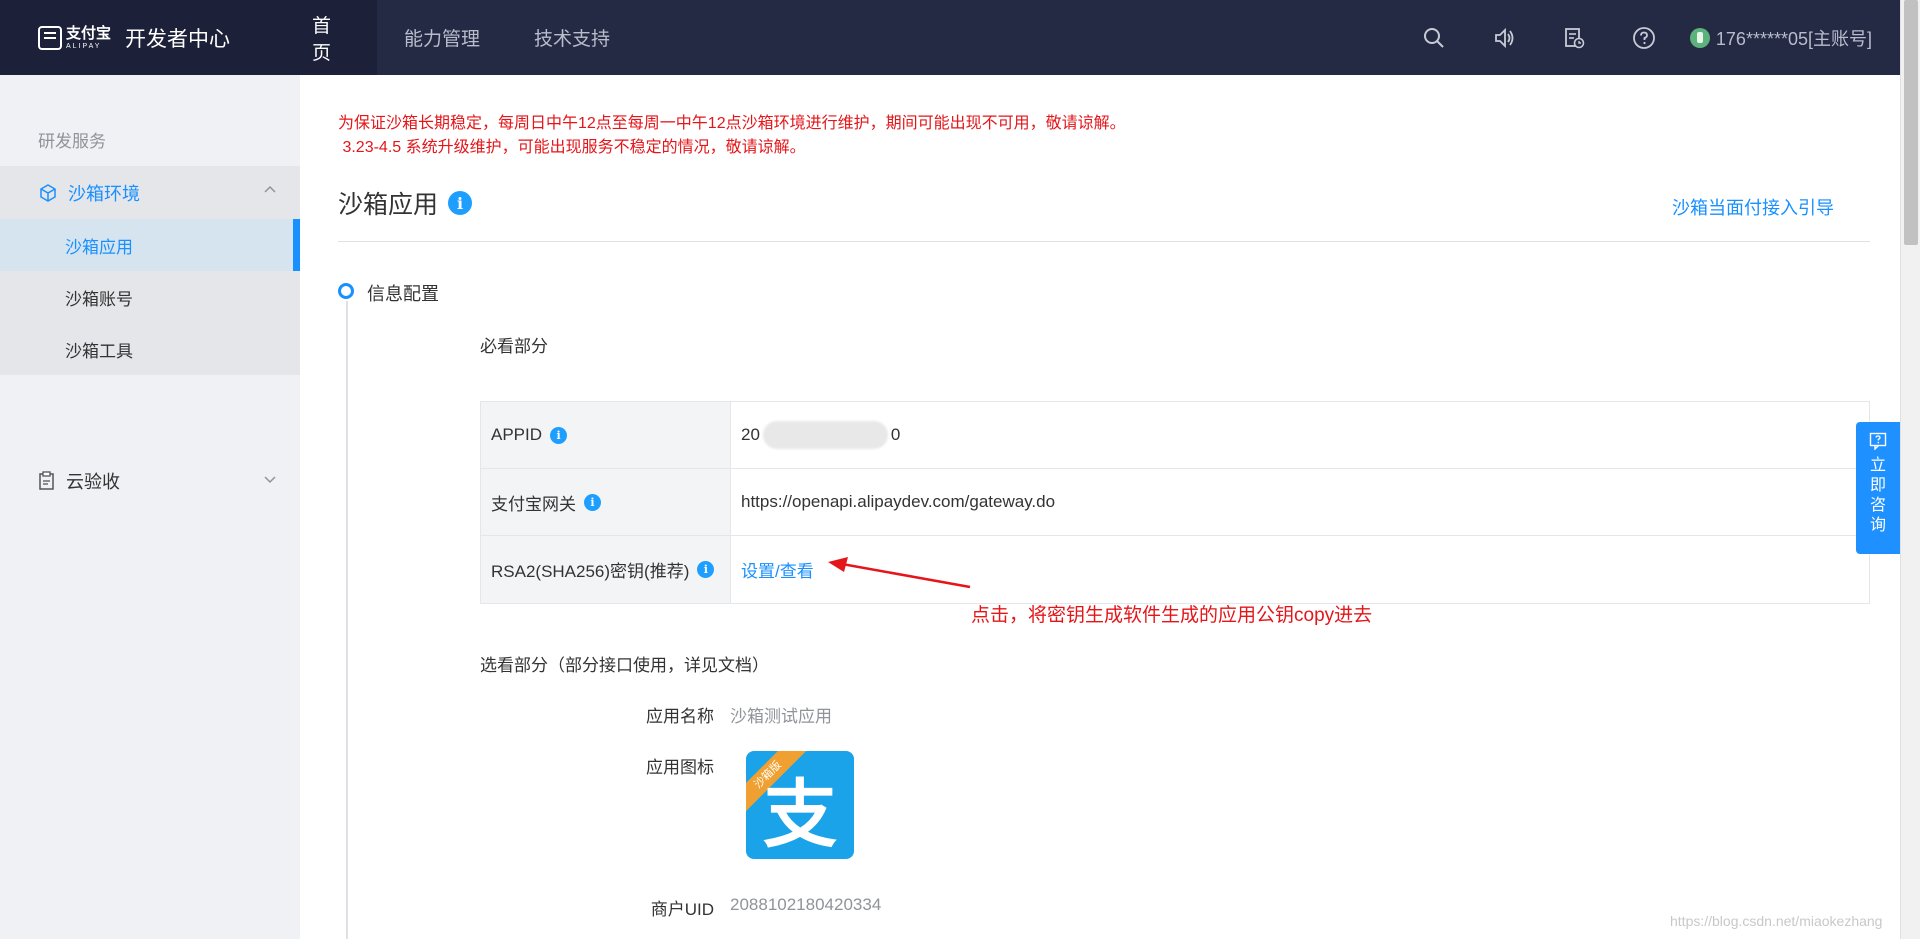 Image resolution: width=1920 pixels, height=939 pixels. I want to click on cube-icon, so click(48, 192).